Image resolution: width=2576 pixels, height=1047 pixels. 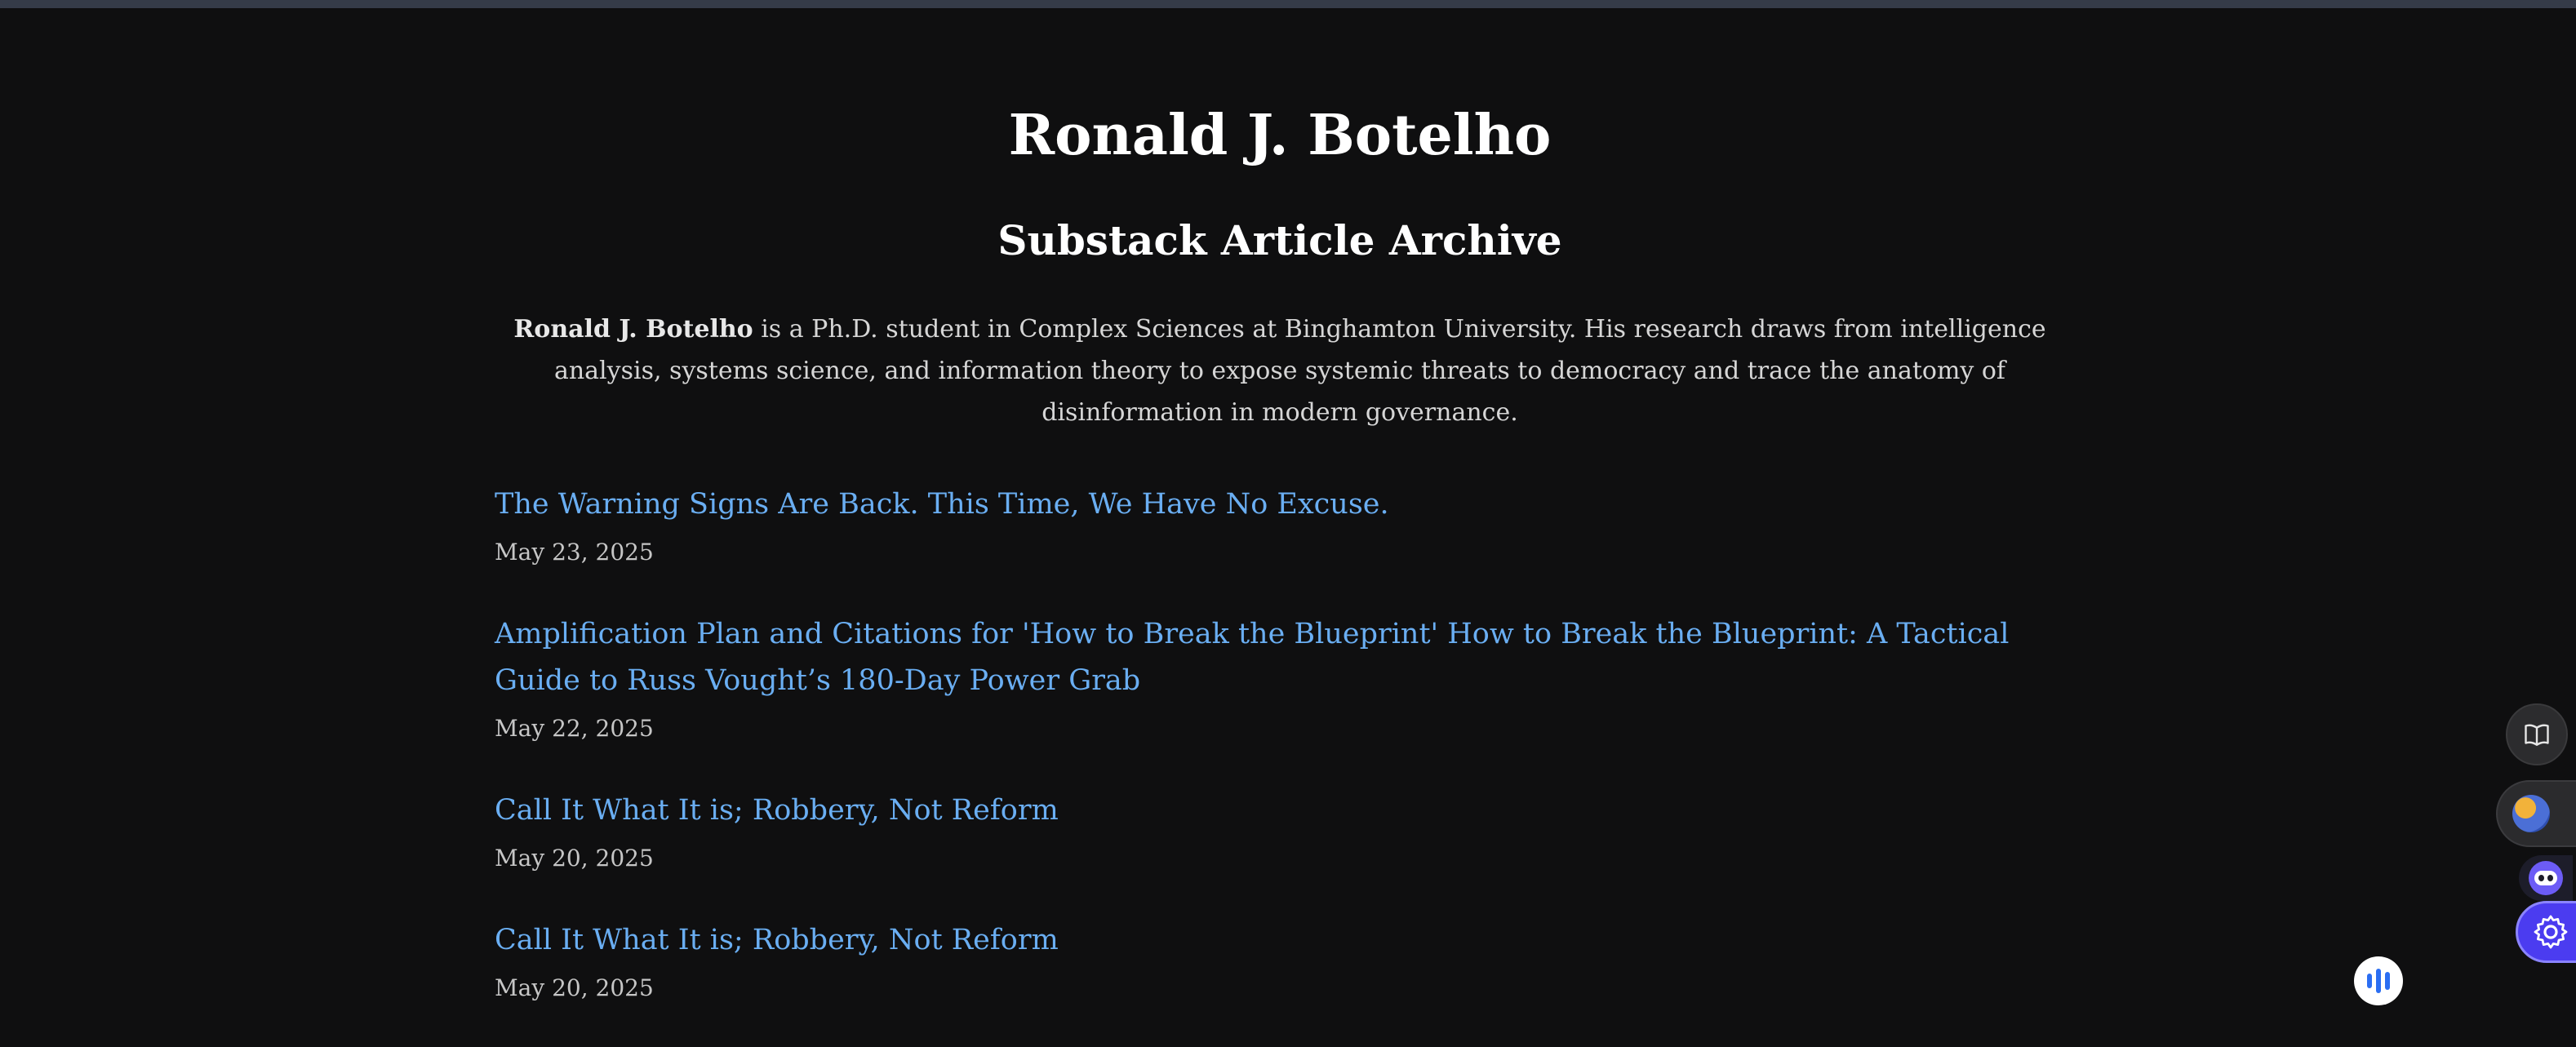 I want to click on open-book-icon, so click(x=2537, y=735).